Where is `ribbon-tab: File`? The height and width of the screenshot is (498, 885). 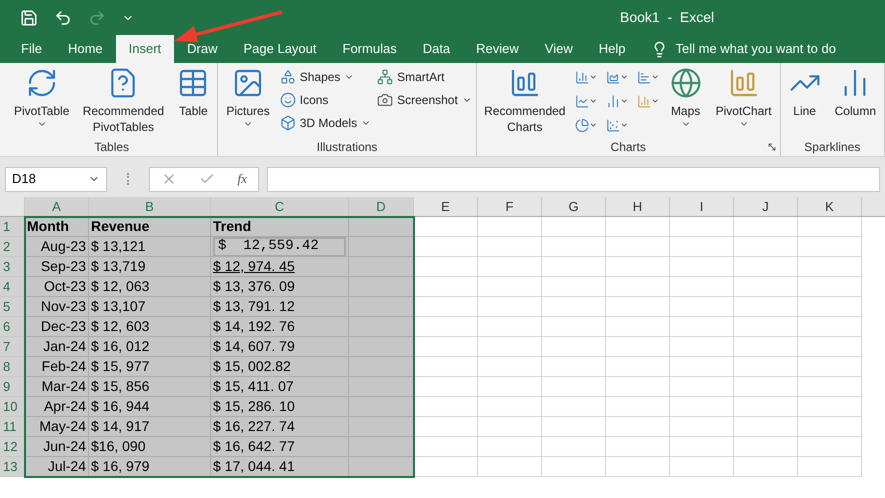 ribbon-tab: File is located at coordinates (31, 49).